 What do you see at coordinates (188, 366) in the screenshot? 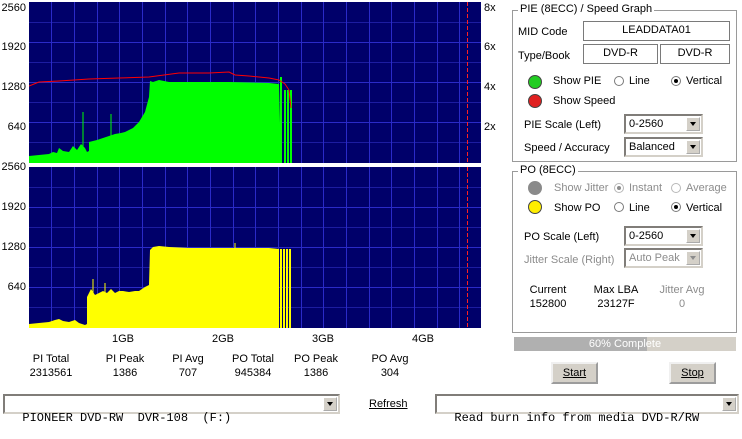
I see `stat-pi-avg: PI Avg 707` at bounding box center [188, 366].